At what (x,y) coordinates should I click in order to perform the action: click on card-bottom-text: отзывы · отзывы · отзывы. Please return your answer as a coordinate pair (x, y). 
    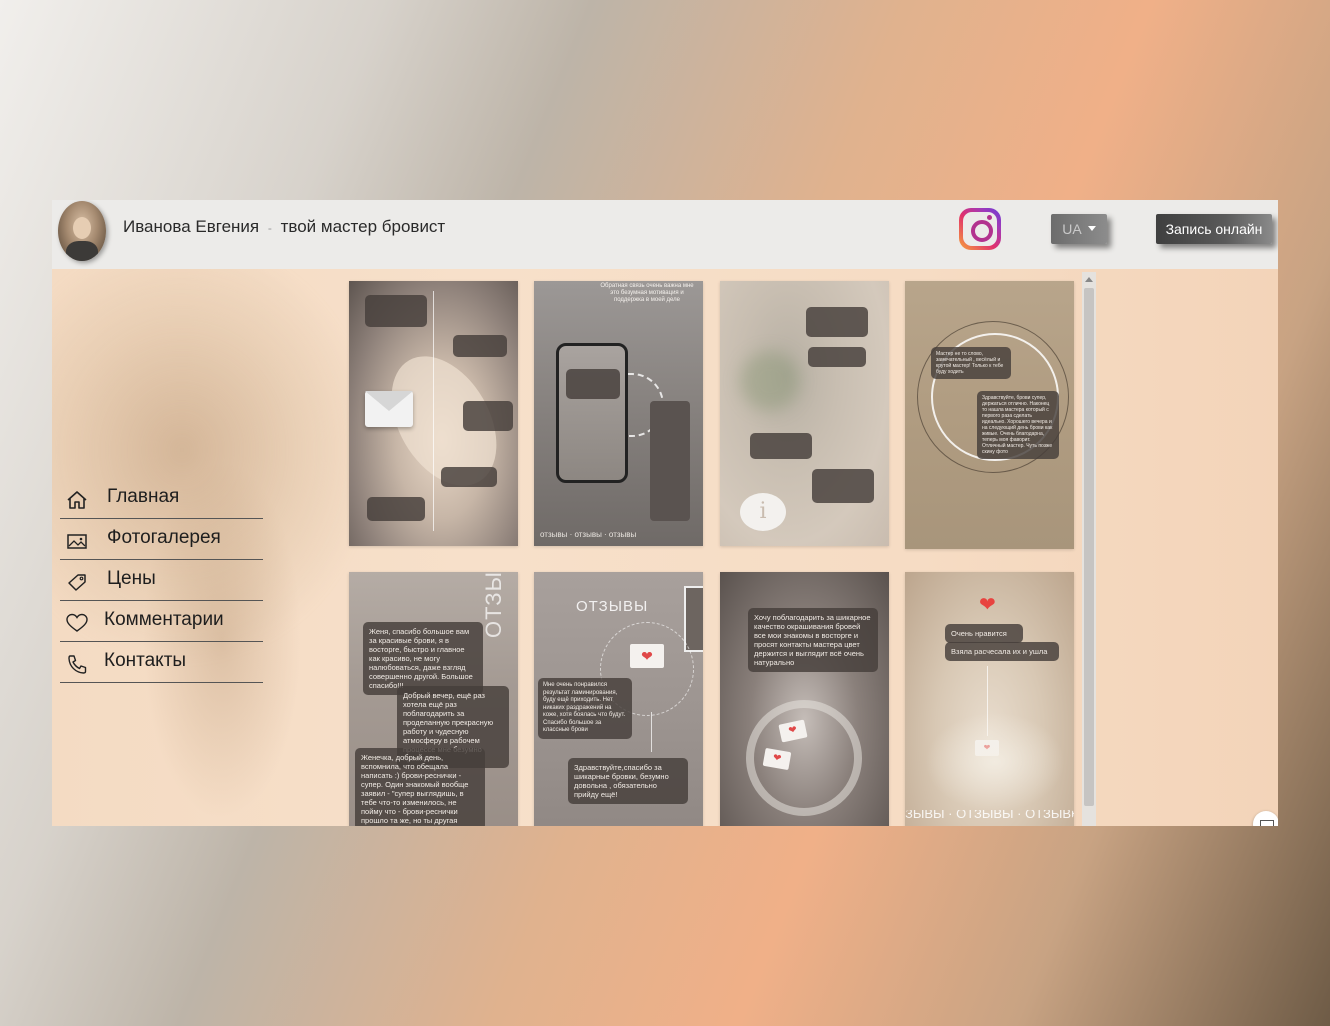
    Looking at the image, I should click on (588, 535).